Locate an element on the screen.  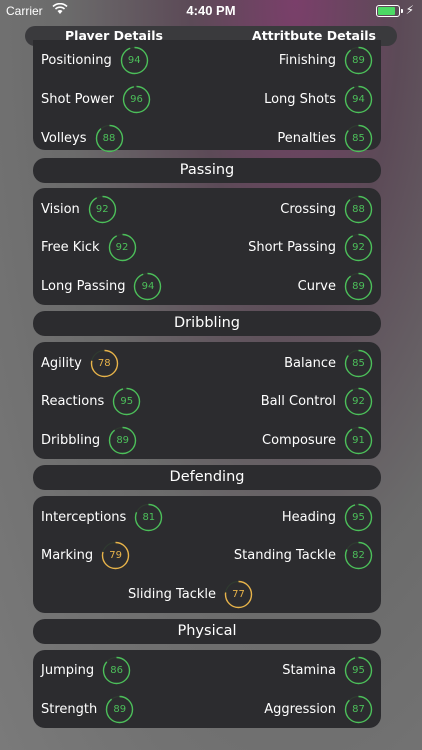
clock: 4:40 PM is located at coordinates (211, 10).